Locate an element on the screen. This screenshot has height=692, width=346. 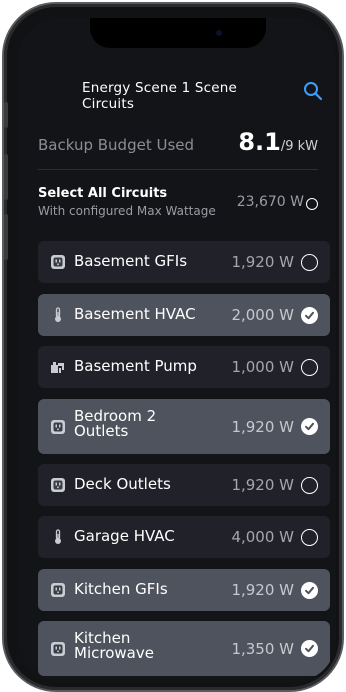
volume-up-button is located at coordinates (6, 177).